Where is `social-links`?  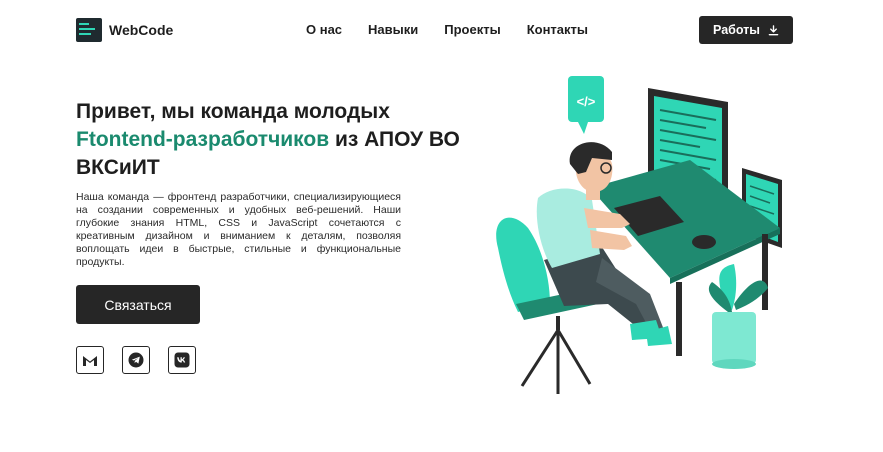 social-links is located at coordinates (136, 360).